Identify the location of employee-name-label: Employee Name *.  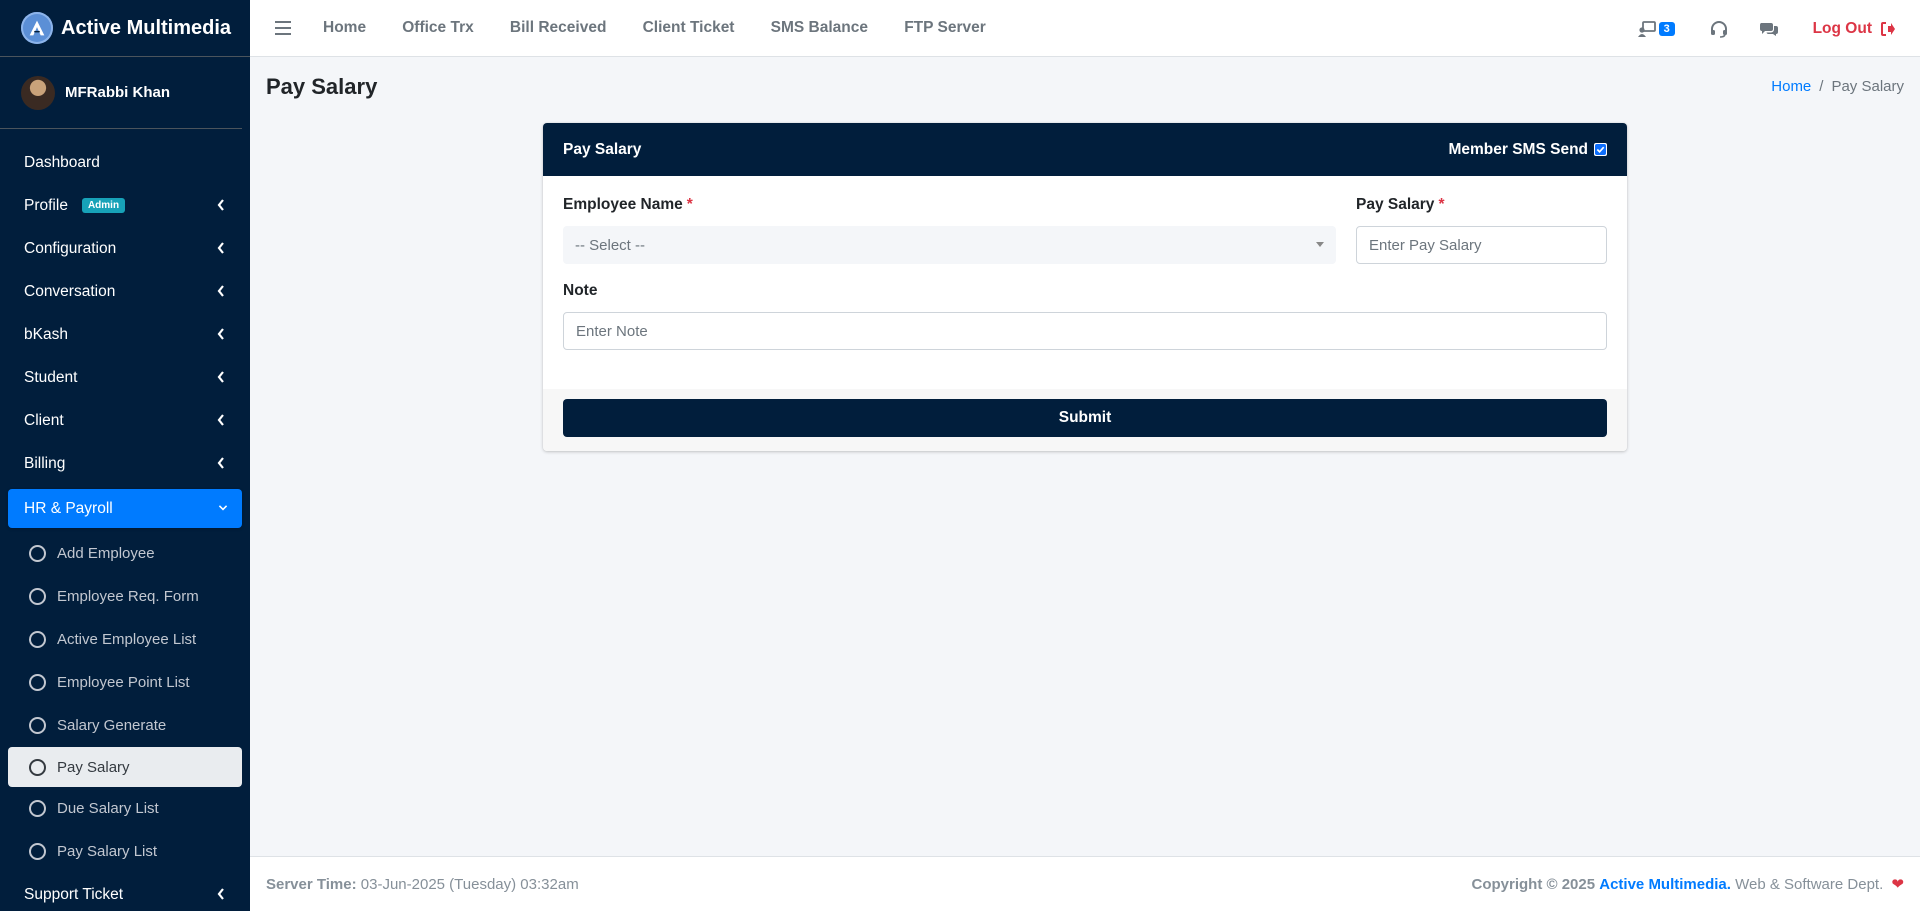
(628, 205).